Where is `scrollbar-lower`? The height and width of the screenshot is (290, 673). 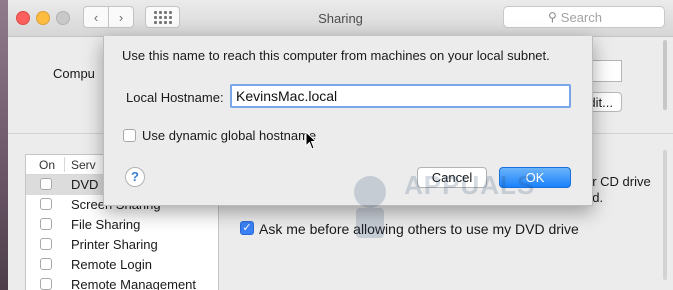
scrollbar-lower is located at coordinates (665, 215).